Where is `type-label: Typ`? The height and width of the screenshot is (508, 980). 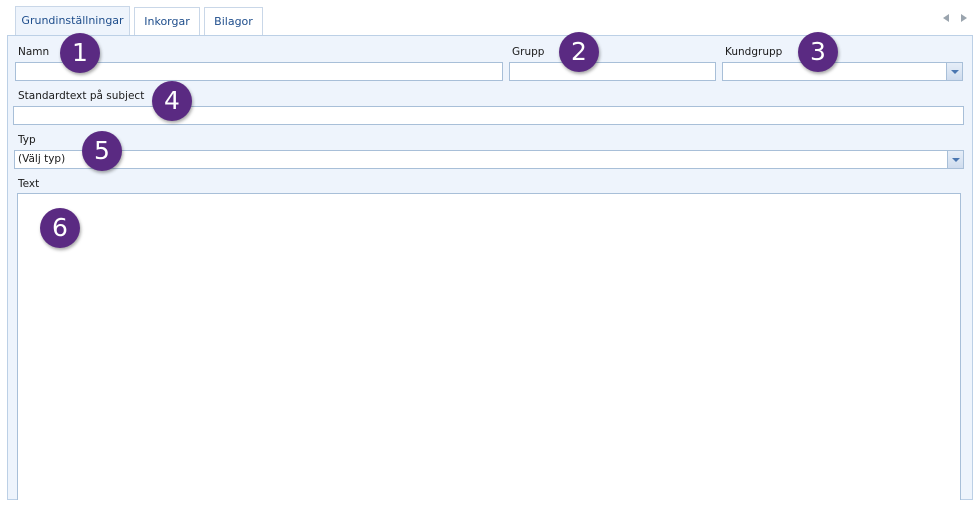
type-label: Typ is located at coordinates (27, 140).